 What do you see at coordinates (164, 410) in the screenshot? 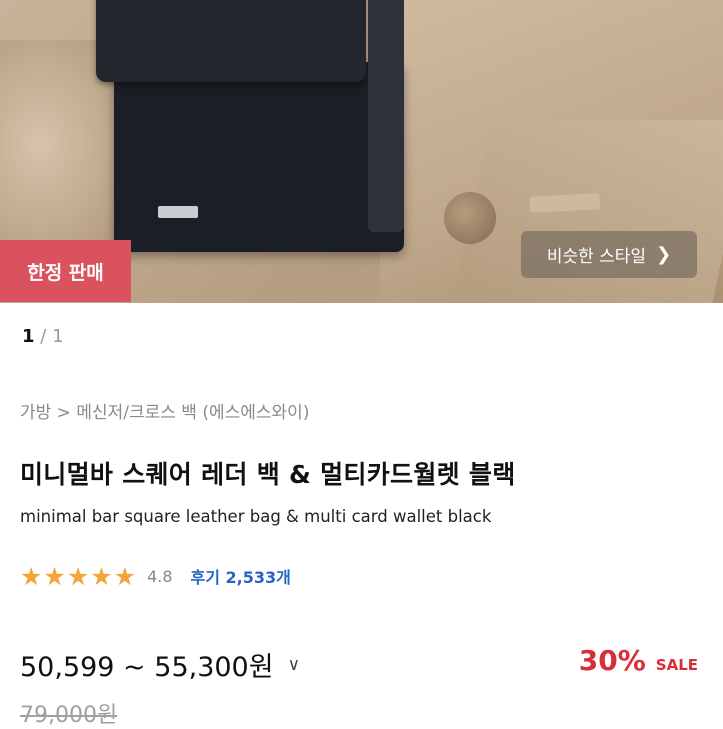
I see `breadcrumb: 가방 > 메신저/크로스 백 (에스에스와이)` at bounding box center [164, 410].